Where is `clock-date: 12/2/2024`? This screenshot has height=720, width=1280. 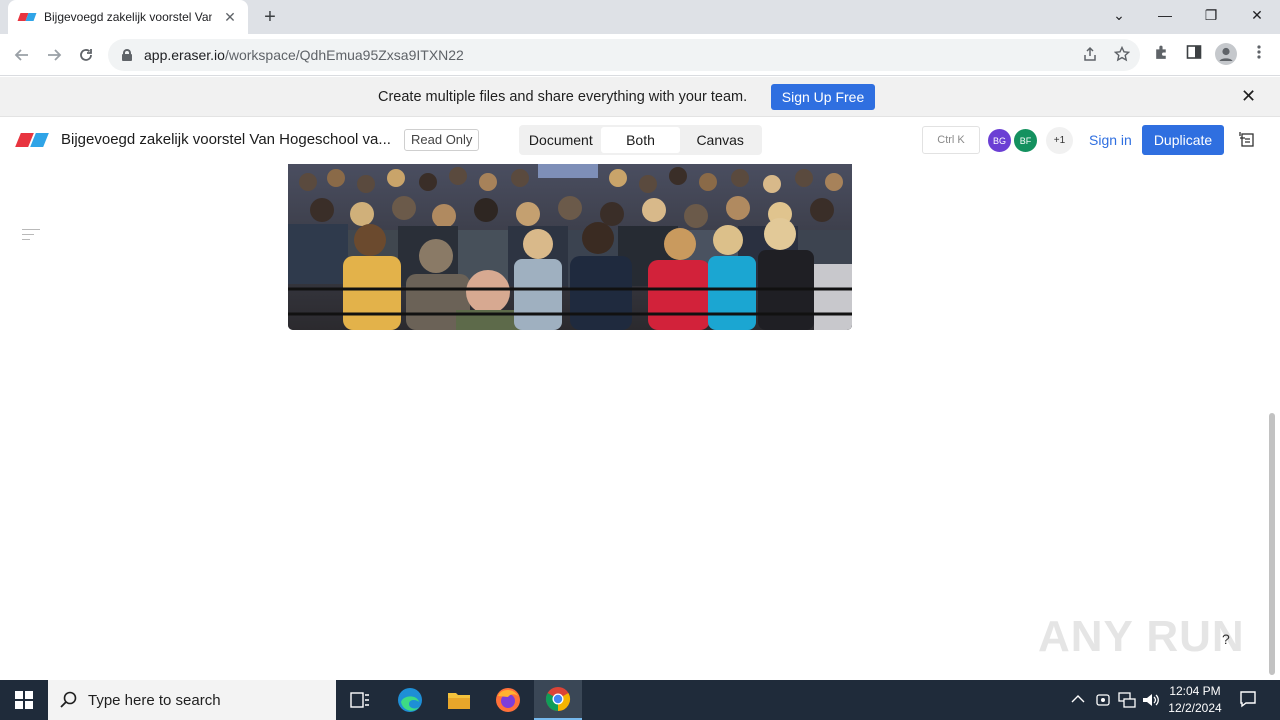 clock-date: 12/2/2024 is located at coordinates (1195, 708).